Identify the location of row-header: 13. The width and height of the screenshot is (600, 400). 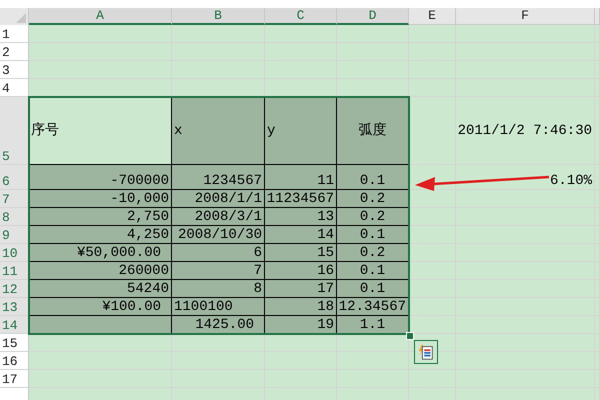
(14, 307).